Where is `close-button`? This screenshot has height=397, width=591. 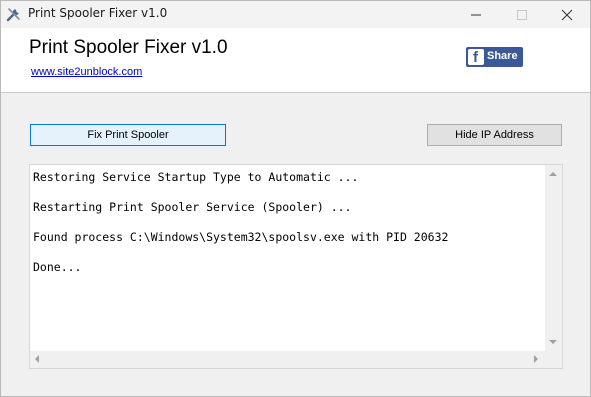 close-button is located at coordinates (567, 14).